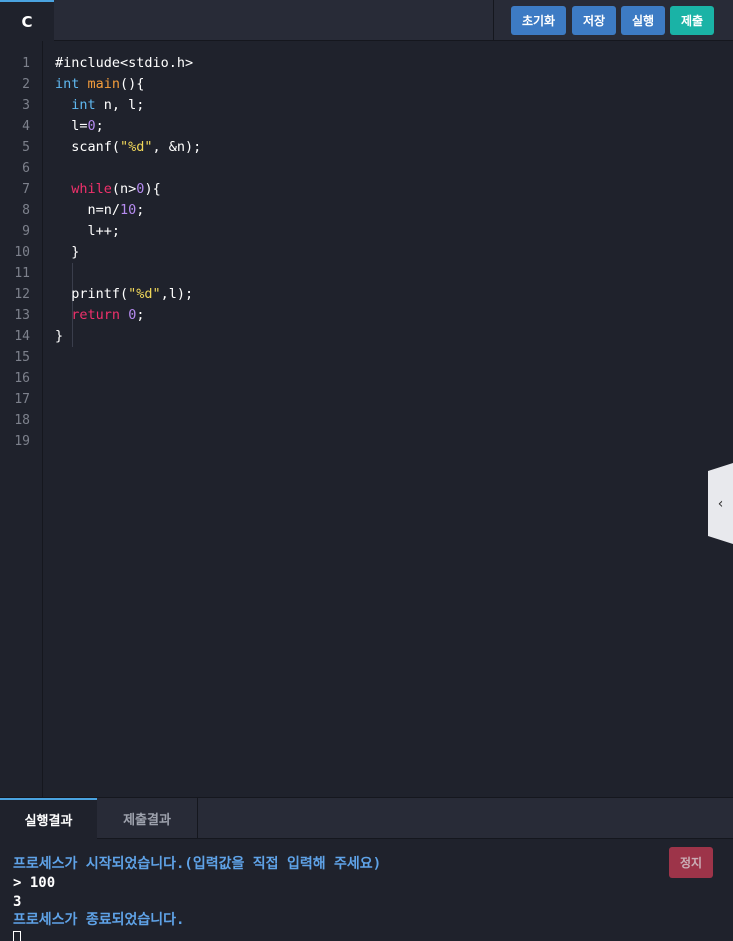 The height and width of the screenshot is (941, 733). Describe the element at coordinates (22, 378) in the screenshot. I see `line-number: 16` at that location.